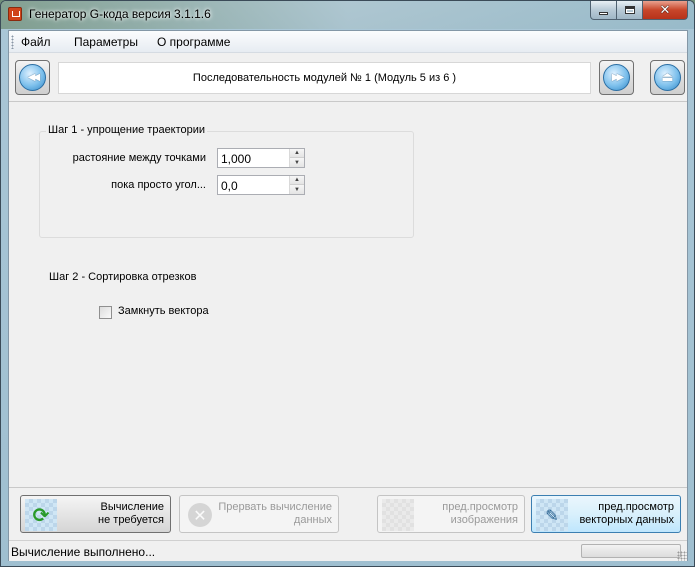  I want to click on minimize-button, so click(603, 10).